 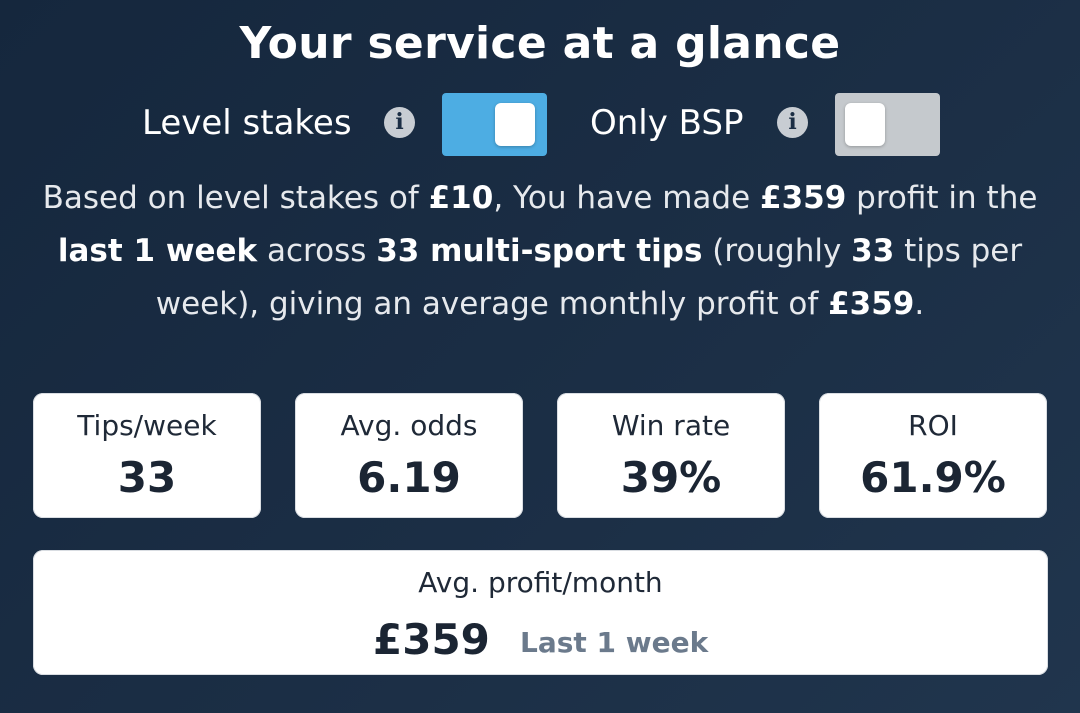 What do you see at coordinates (235, 198) in the screenshot?
I see `summary-text-part: Based on level stakes of` at bounding box center [235, 198].